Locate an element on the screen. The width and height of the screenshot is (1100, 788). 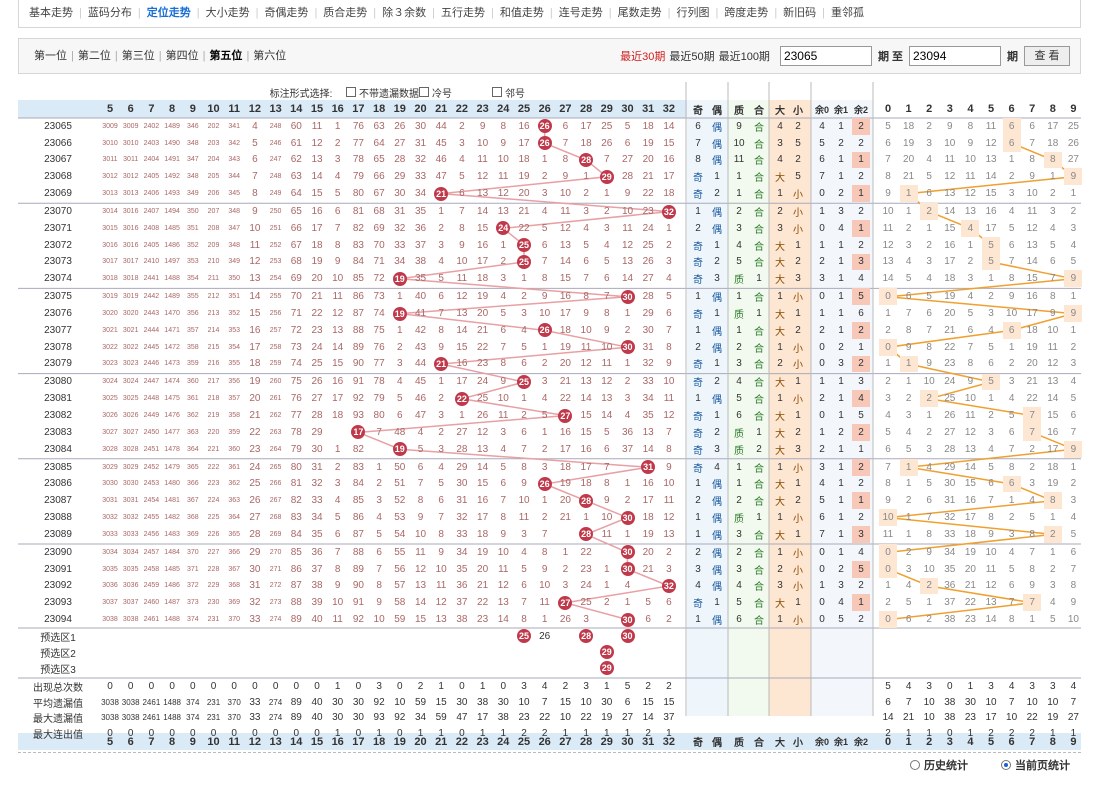
period-links: 最近30期 最近50期 最近100期 is located at coordinates (697, 56).